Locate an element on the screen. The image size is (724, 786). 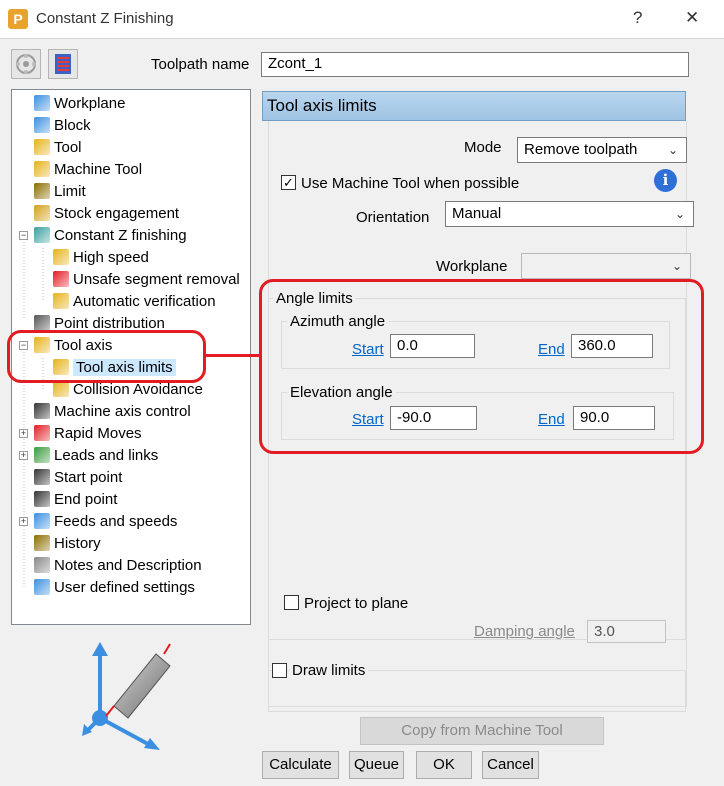
unsafe-segment-icon is located at coordinates (61, 279).